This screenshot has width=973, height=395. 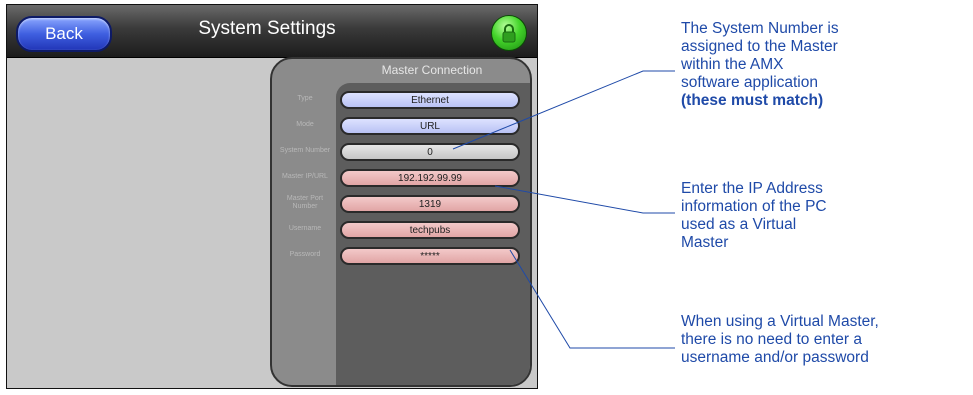 What do you see at coordinates (705, 242) in the screenshot?
I see `callout-text-line: Master` at bounding box center [705, 242].